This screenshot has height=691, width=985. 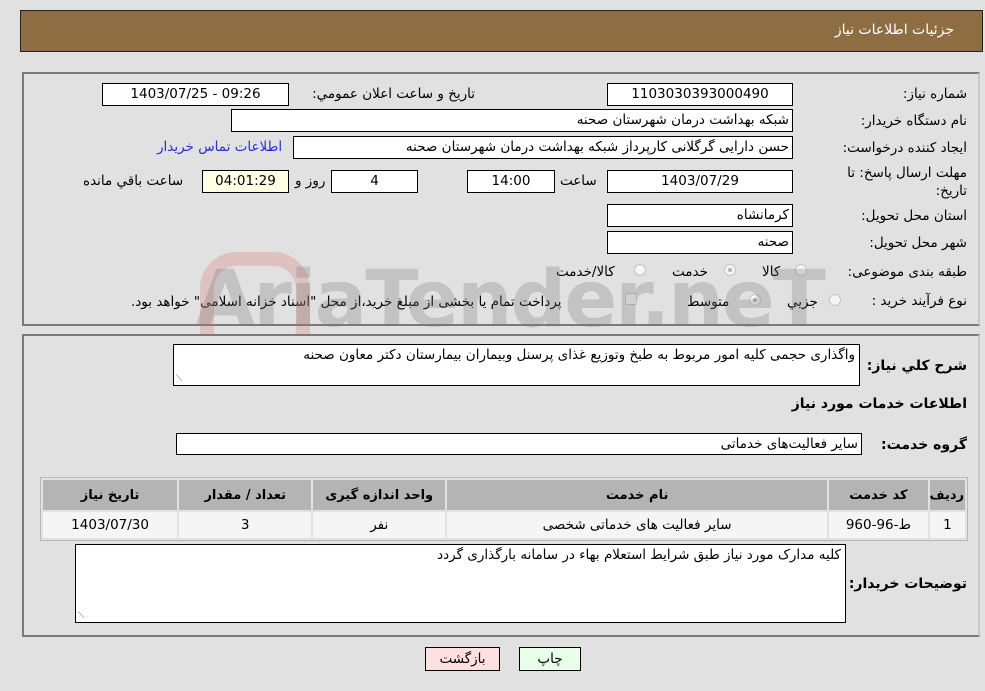 I want to click on cell-service-code: ط-96-960, so click(x=878, y=525).